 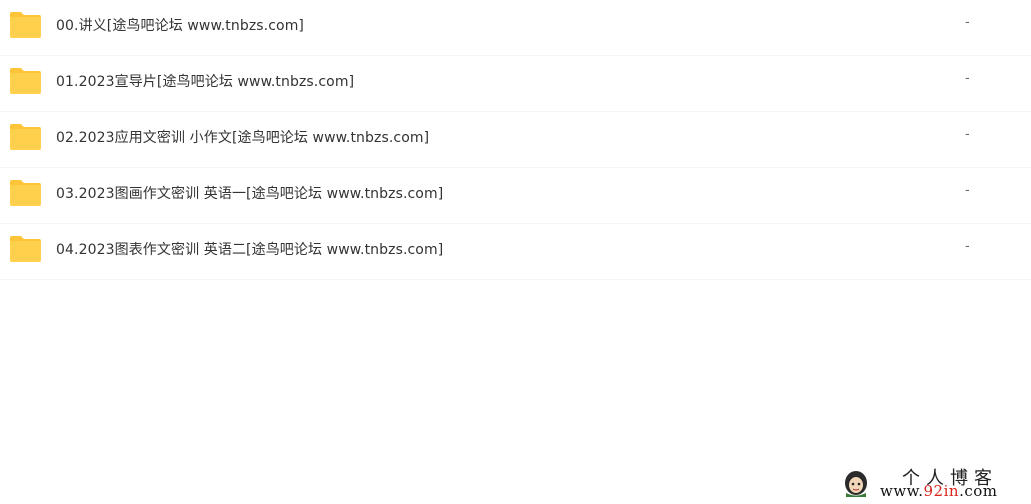 I want to click on file-name: 02.2023应用文密训 小作文[途鸟吧论坛 www.tnbzs.com], so click(x=242, y=137).